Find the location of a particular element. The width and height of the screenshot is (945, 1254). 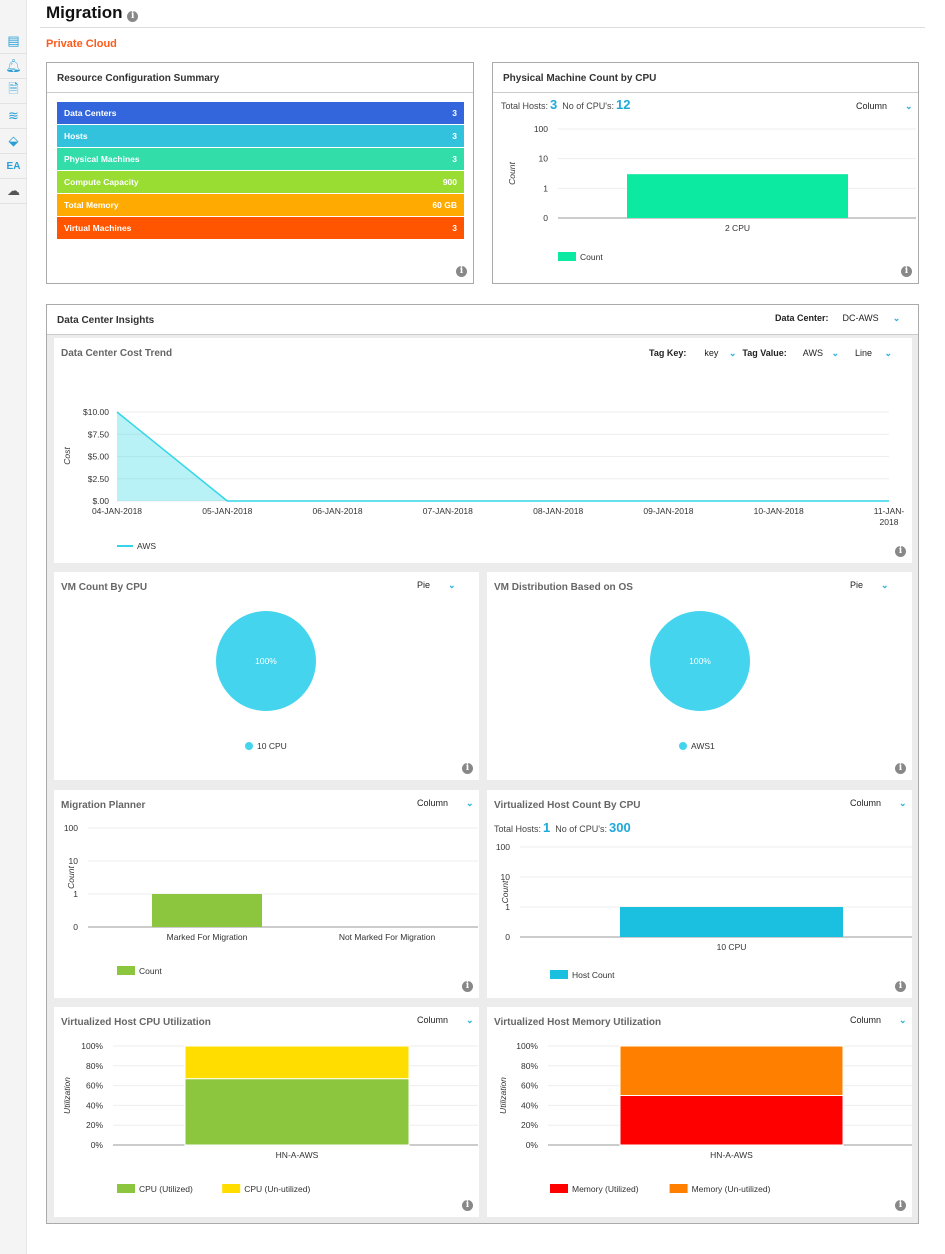

x-tick-label: 07-JAN-2018 is located at coordinates (448, 511).